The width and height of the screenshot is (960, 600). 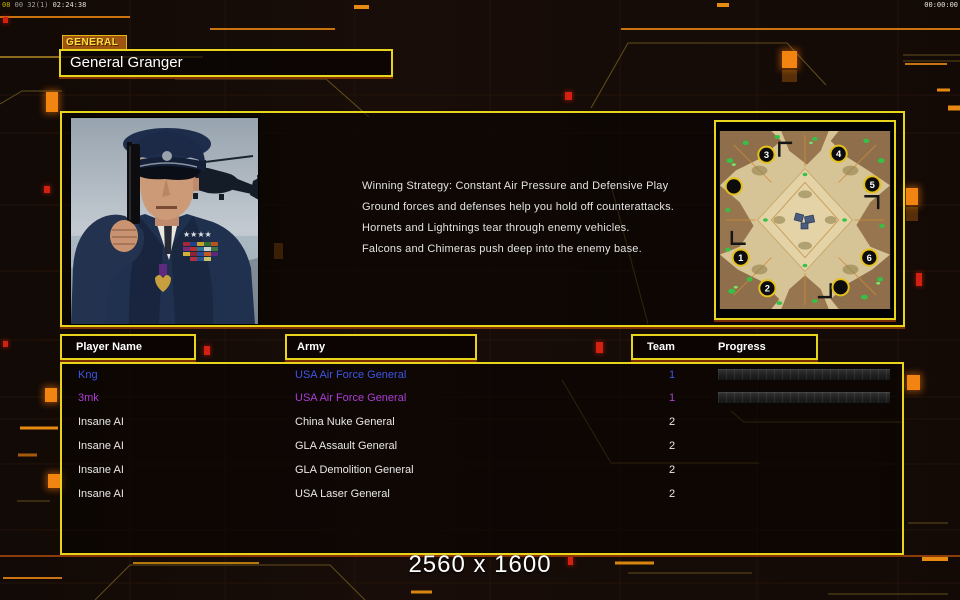 I want to click on capture-overlay: 08 00 32(1) 02:24:38, so click(x=44, y=5).